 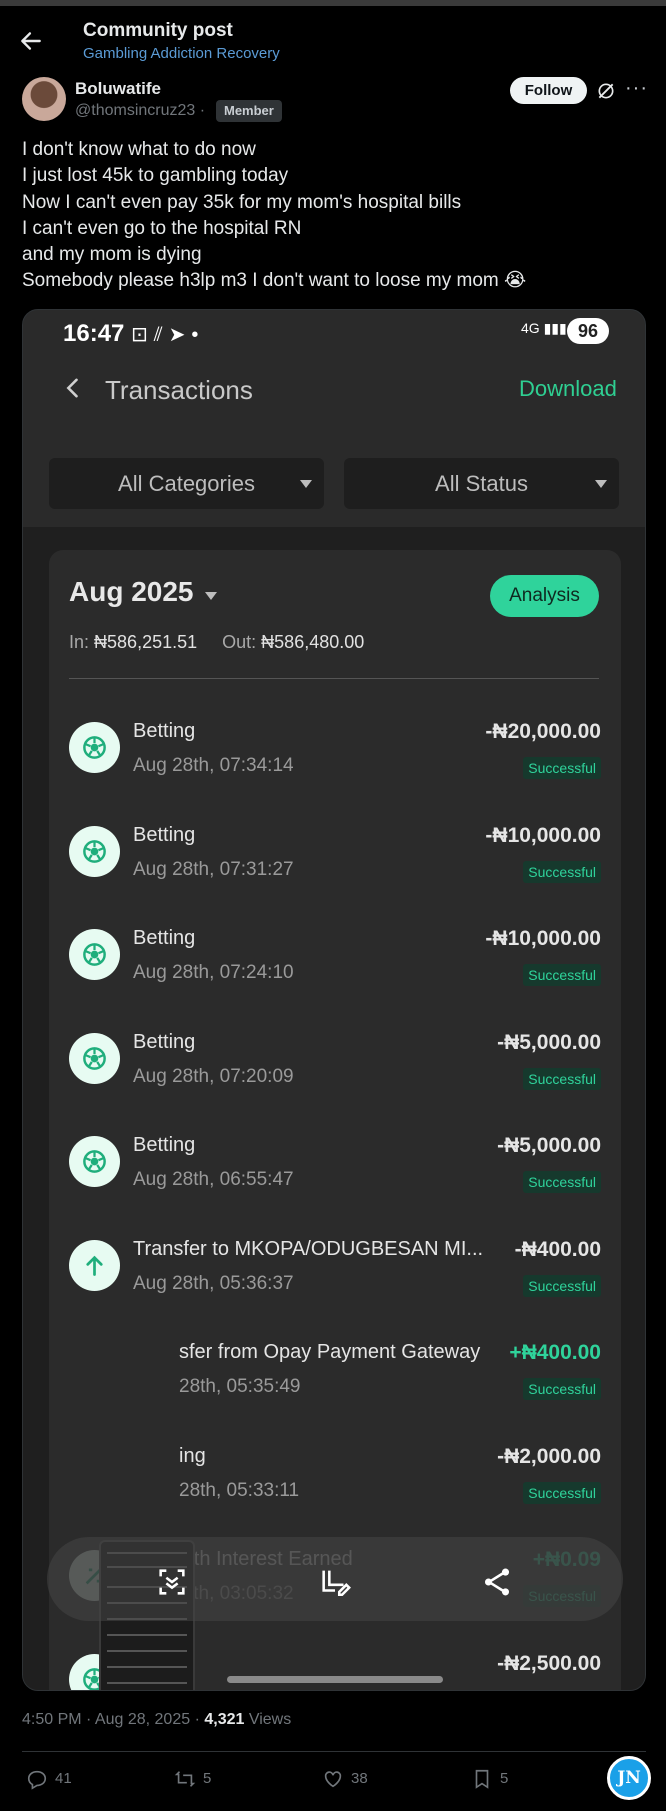 What do you see at coordinates (482, 1779) in the screenshot?
I see `bookmark-icon` at bounding box center [482, 1779].